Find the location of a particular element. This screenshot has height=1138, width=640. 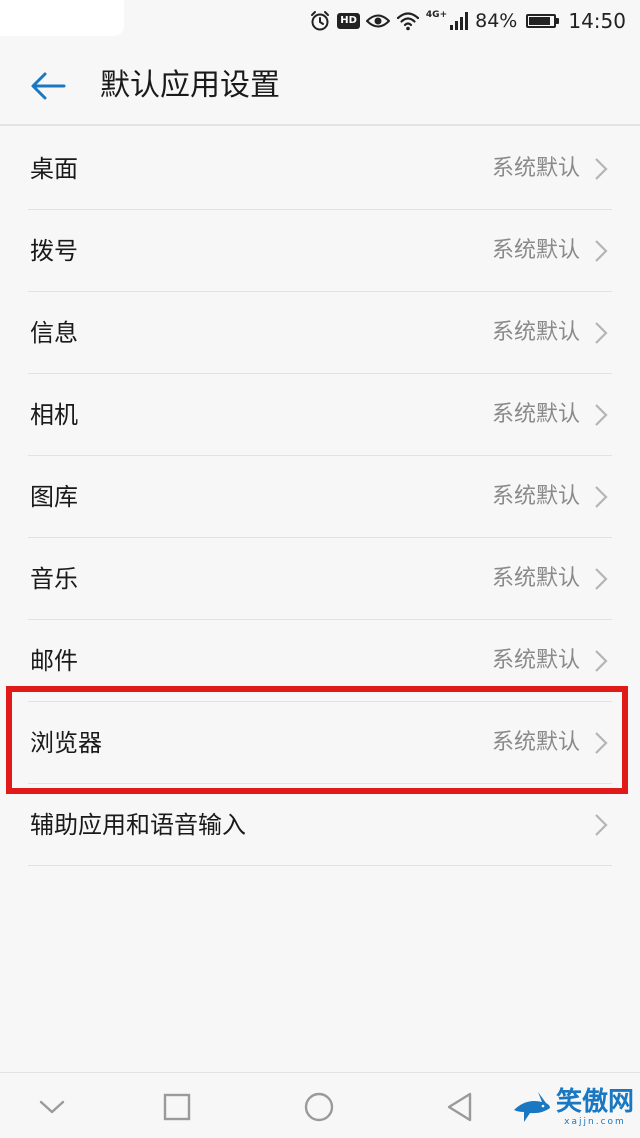

watermark: 笑傲网 xajjn.com is located at coordinates (573, 1107).